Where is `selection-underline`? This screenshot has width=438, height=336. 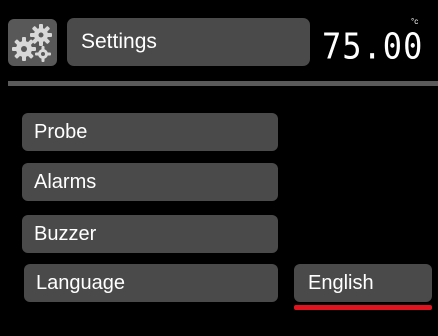 selection-underline is located at coordinates (363, 307).